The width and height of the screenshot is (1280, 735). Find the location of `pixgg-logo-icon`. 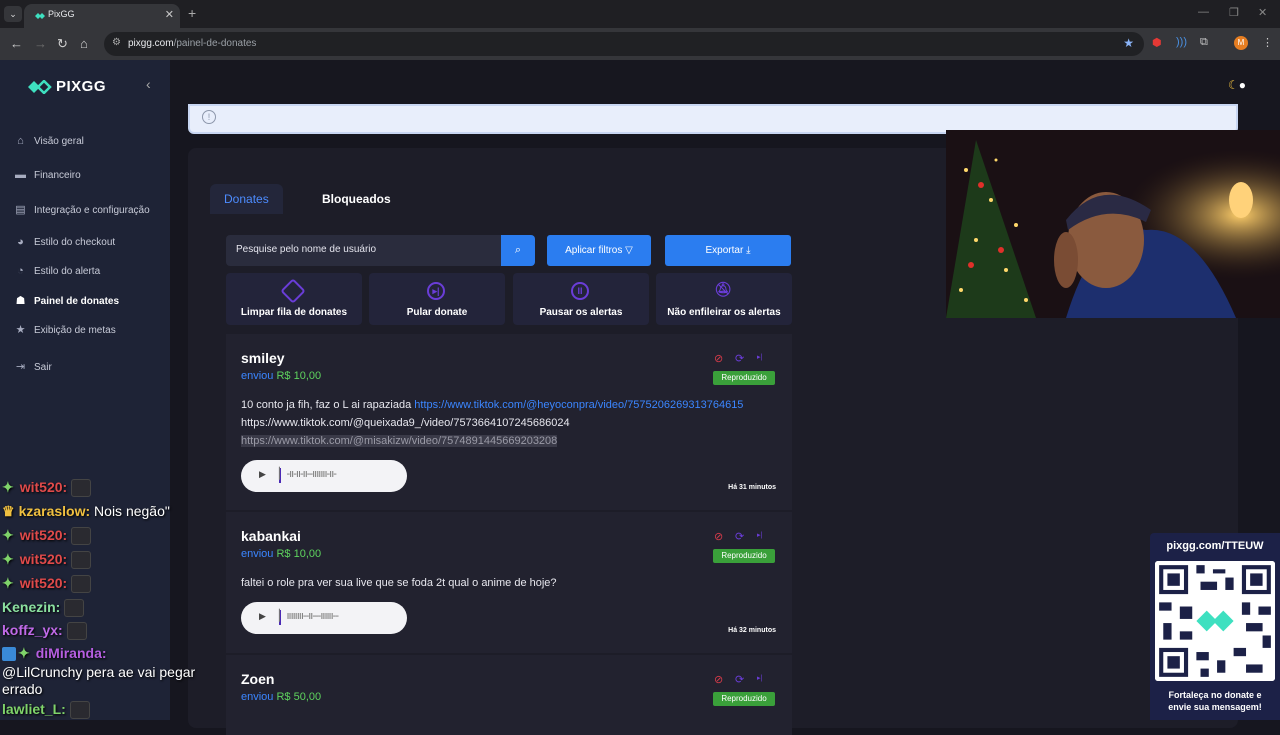

pixgg-logo-icon is located at coordinates (40, 87).